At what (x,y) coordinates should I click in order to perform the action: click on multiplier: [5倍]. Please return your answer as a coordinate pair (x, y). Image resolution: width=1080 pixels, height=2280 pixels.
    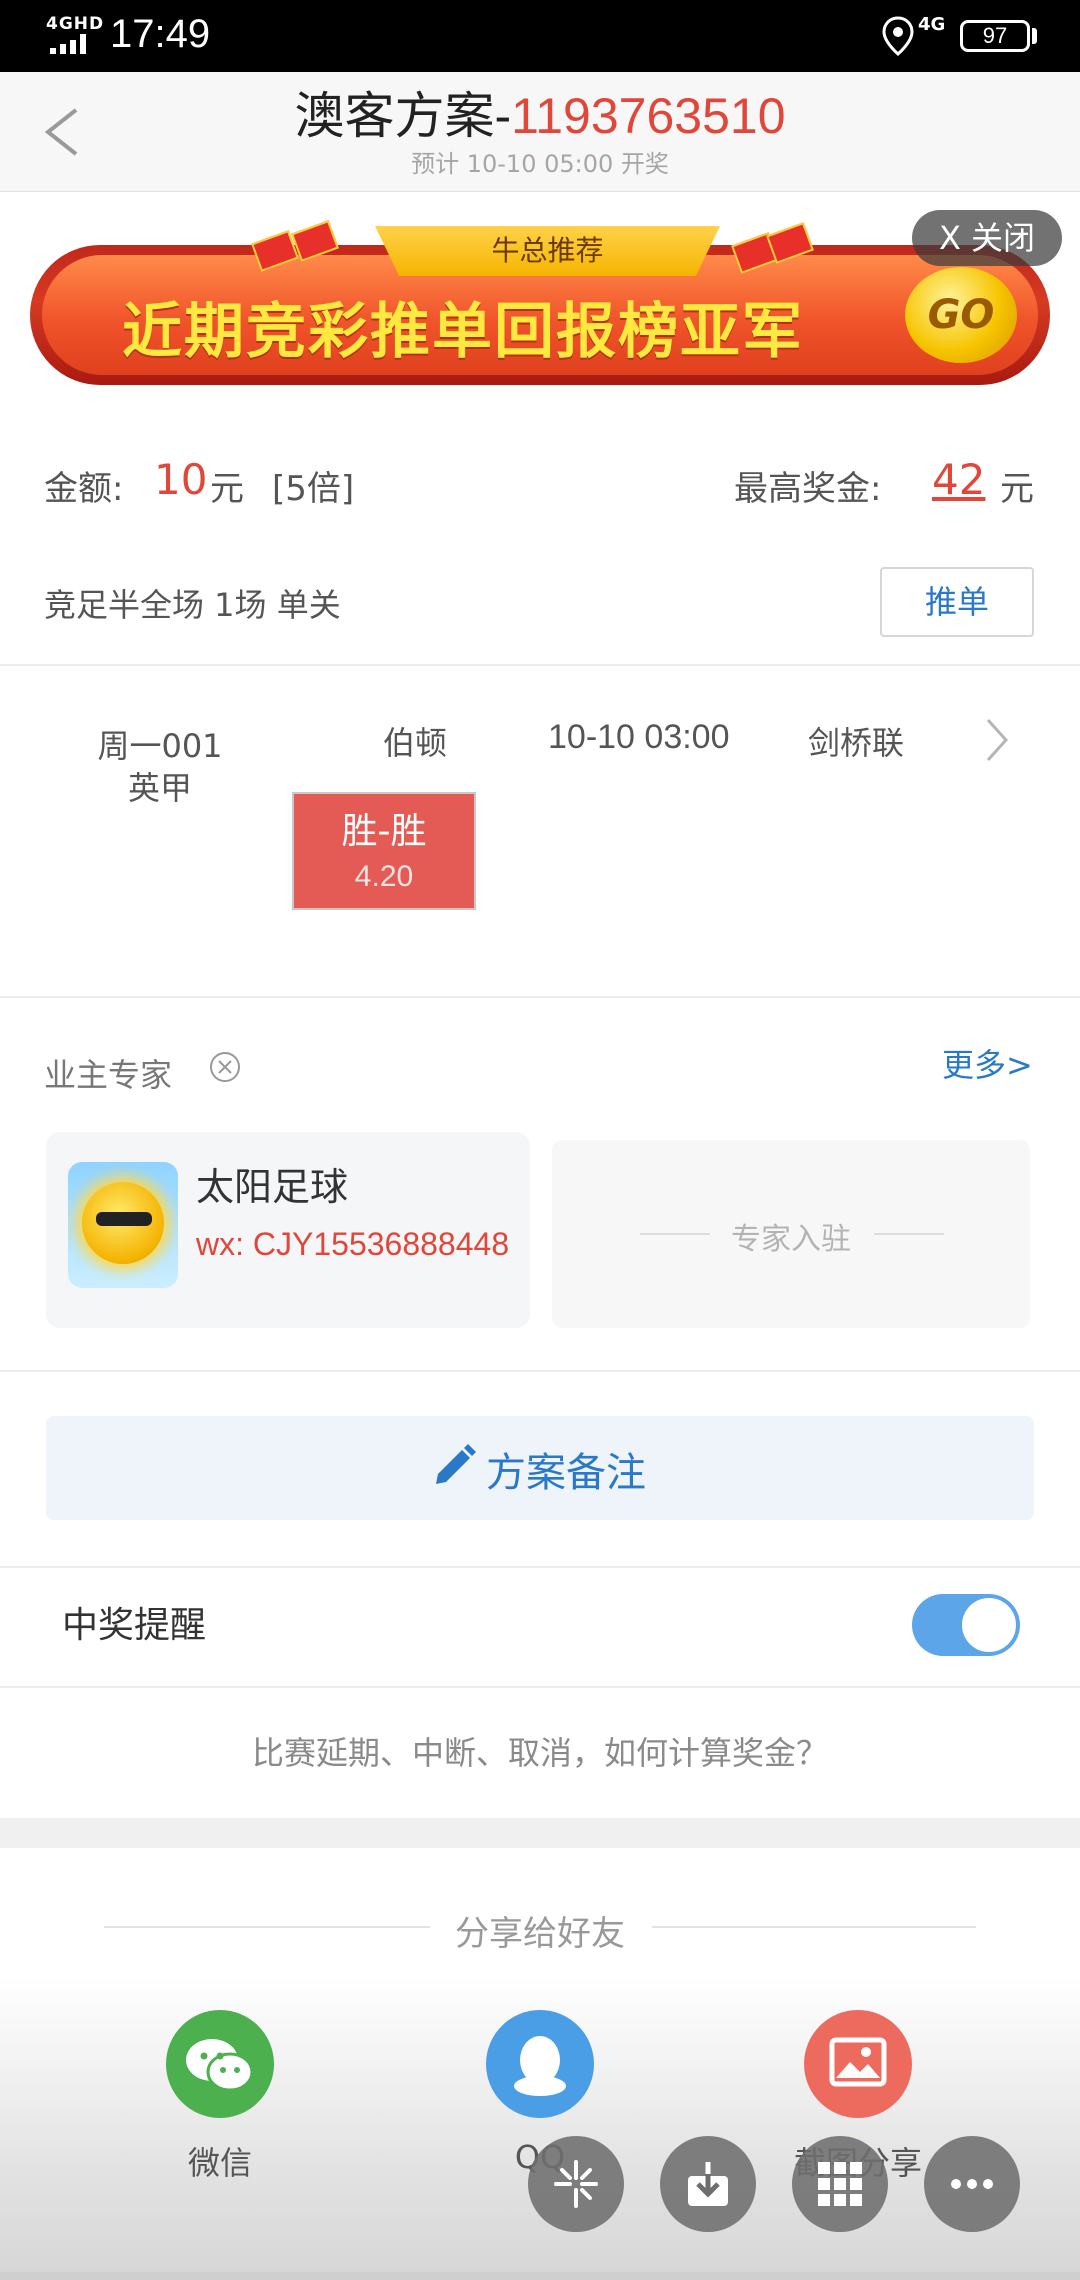
    Looking at the image, I should click on (313, 489).